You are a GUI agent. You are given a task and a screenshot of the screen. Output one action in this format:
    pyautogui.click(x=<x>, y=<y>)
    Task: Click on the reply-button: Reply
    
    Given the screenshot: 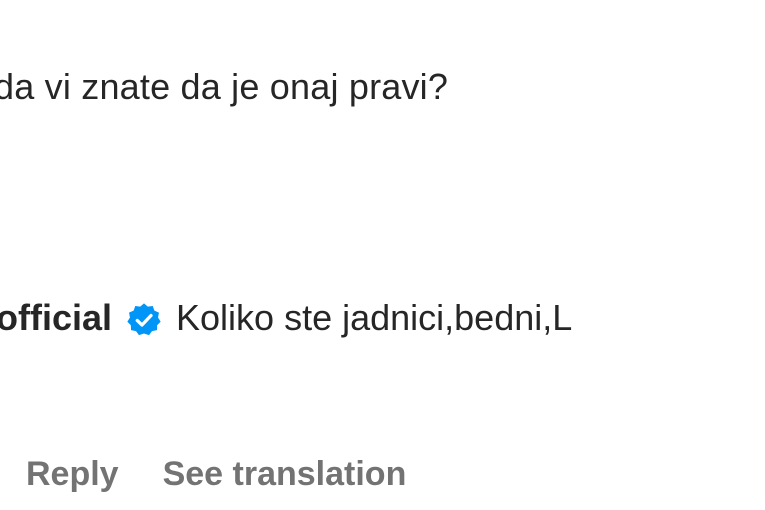 What is the action you would take?
    pyautogui.click(x=72, y=474)
    